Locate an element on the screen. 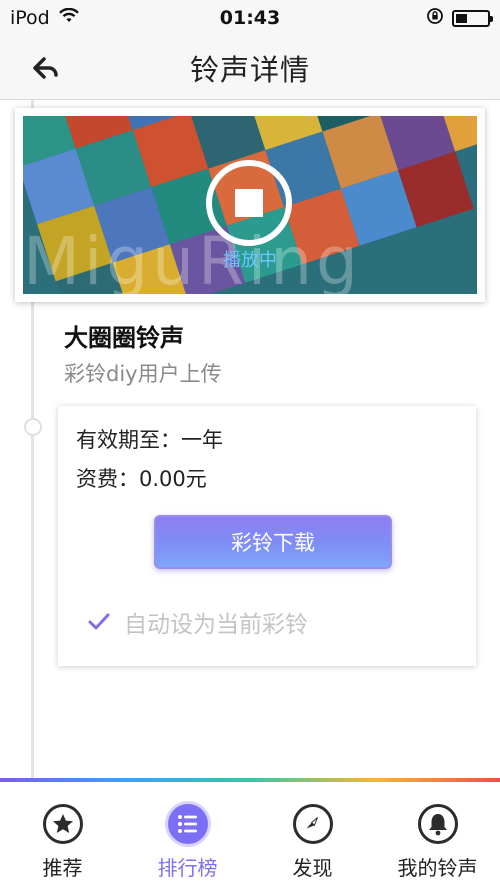 This screenshot has height=888, width=500. tab-discover: 发现 is located at coordinates (312, 835).